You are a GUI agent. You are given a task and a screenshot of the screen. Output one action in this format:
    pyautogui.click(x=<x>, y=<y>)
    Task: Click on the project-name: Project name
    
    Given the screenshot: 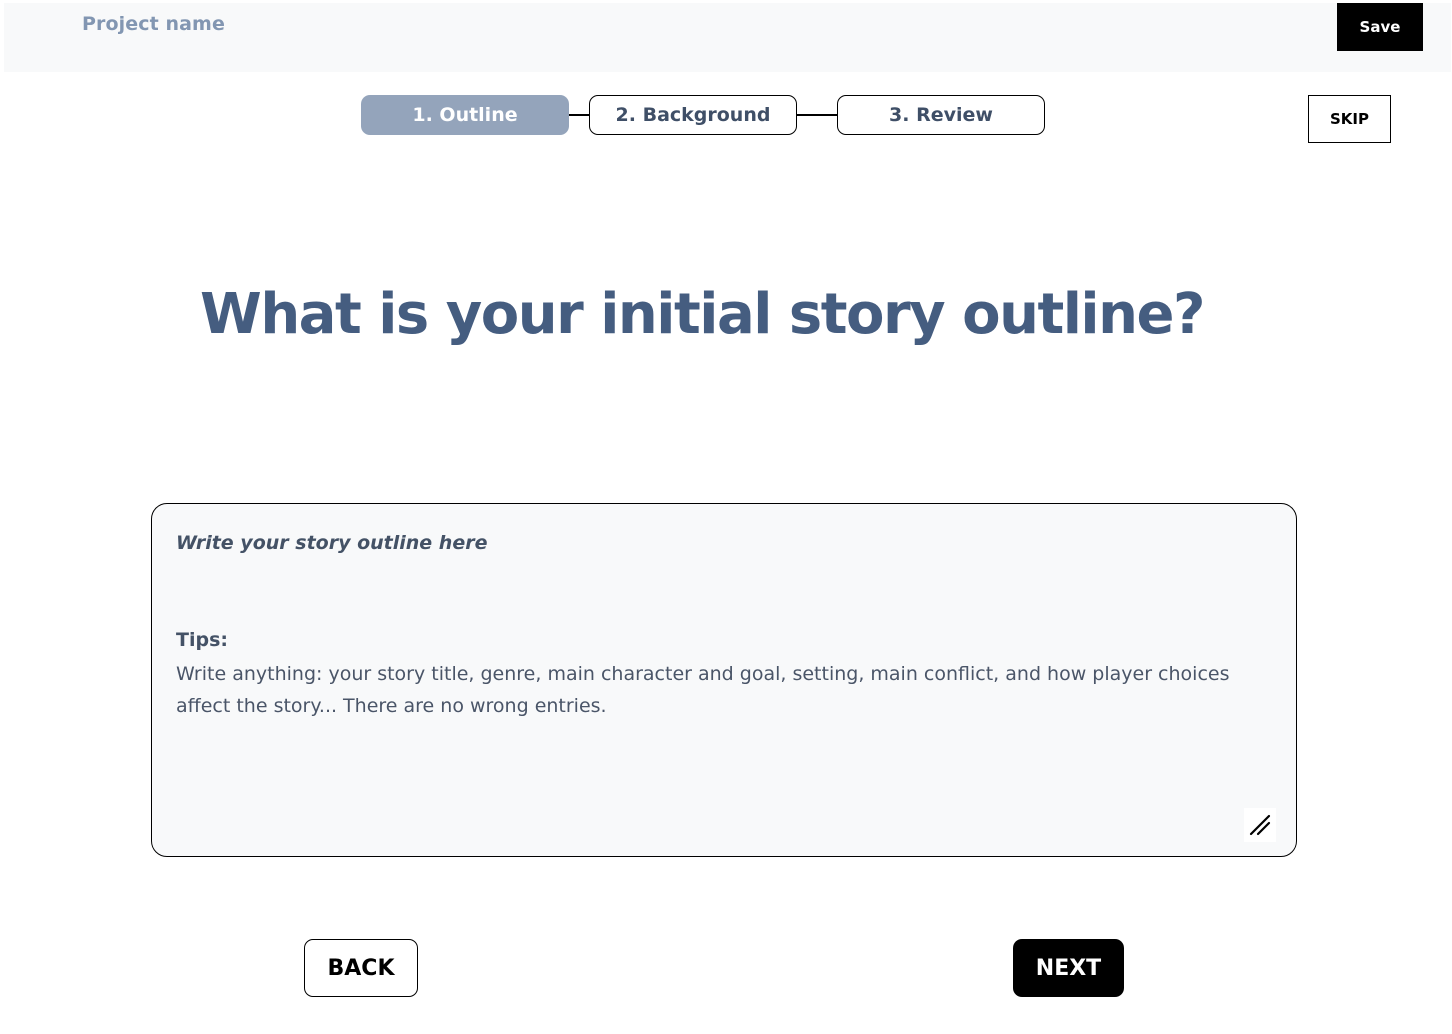 What is the action you would take?
    pyautogui.click(x=153, y=24)
    